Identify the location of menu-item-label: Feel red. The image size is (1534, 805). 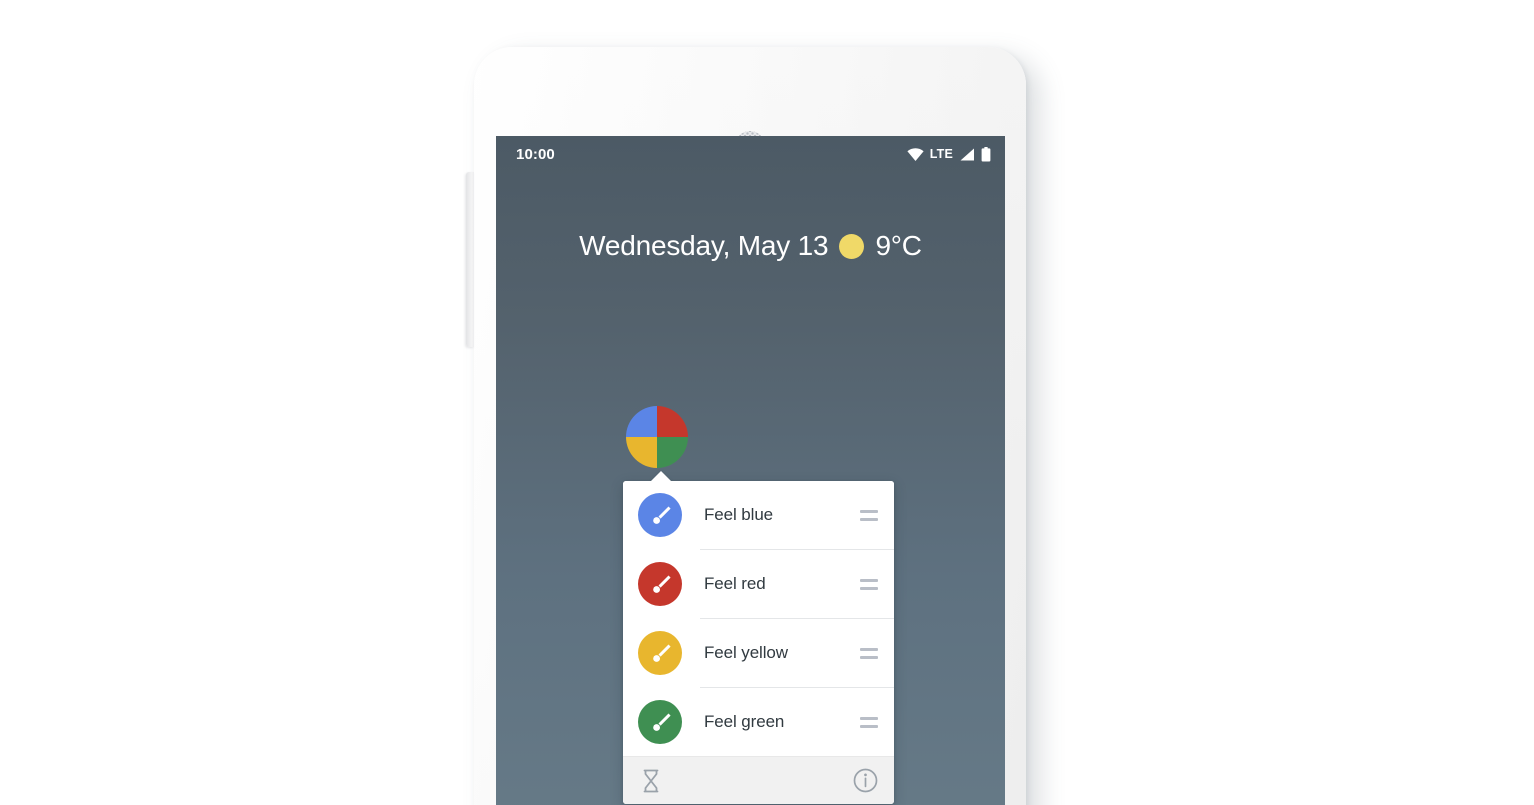
(735, 583).